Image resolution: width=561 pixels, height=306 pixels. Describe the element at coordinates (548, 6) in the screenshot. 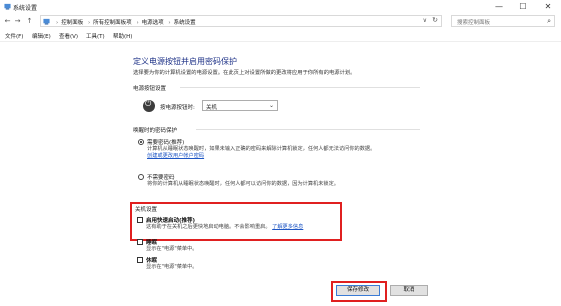

I see `close-button: ✕` at that location.